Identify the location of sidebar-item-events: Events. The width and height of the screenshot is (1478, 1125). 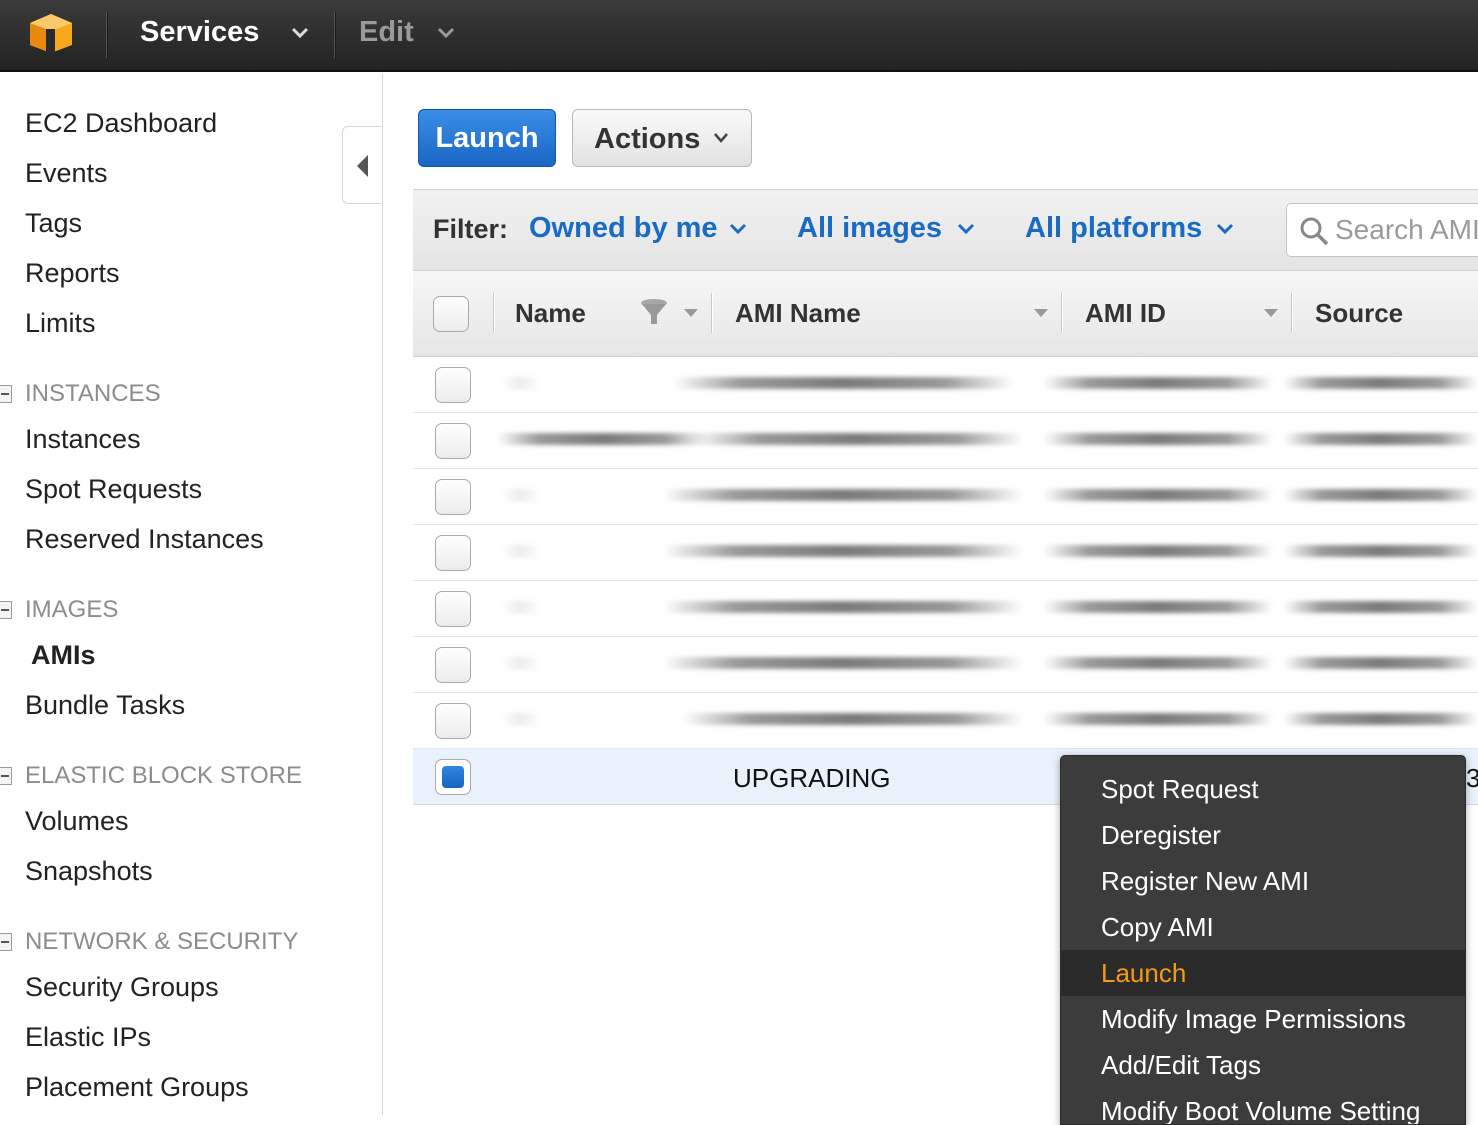
(66, 173).